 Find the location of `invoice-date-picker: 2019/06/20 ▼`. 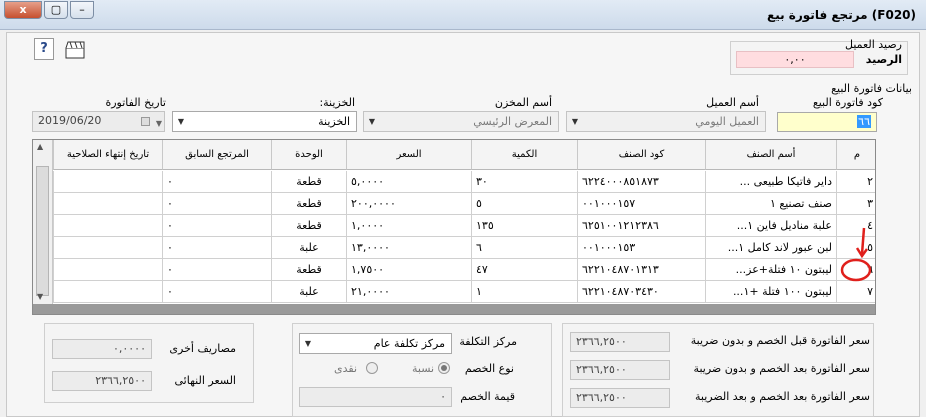

invoice-date-picker: 2019/06/20 ▼ is located at coordinates (98, 121).